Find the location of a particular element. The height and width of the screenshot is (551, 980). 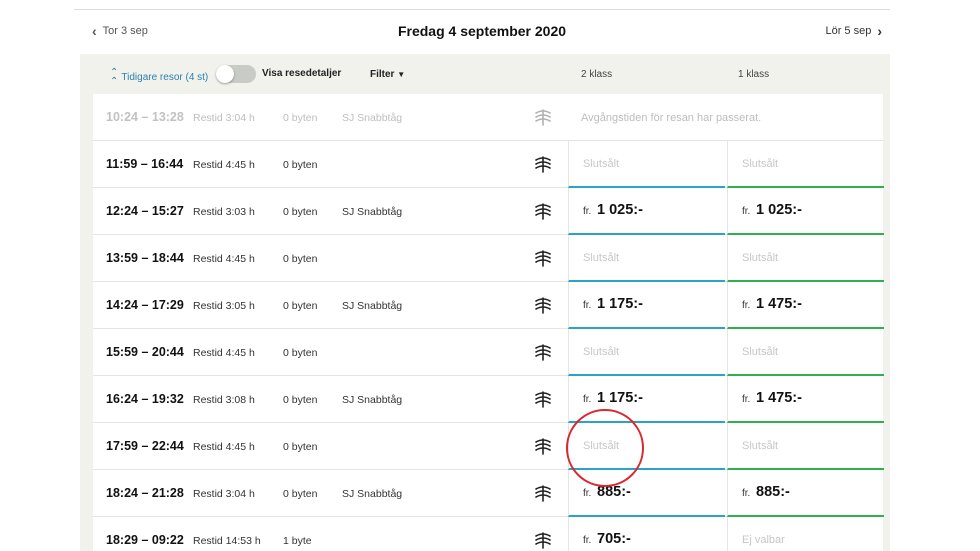

caret-down-icon: ▼ is located at coordinates (401, 74).